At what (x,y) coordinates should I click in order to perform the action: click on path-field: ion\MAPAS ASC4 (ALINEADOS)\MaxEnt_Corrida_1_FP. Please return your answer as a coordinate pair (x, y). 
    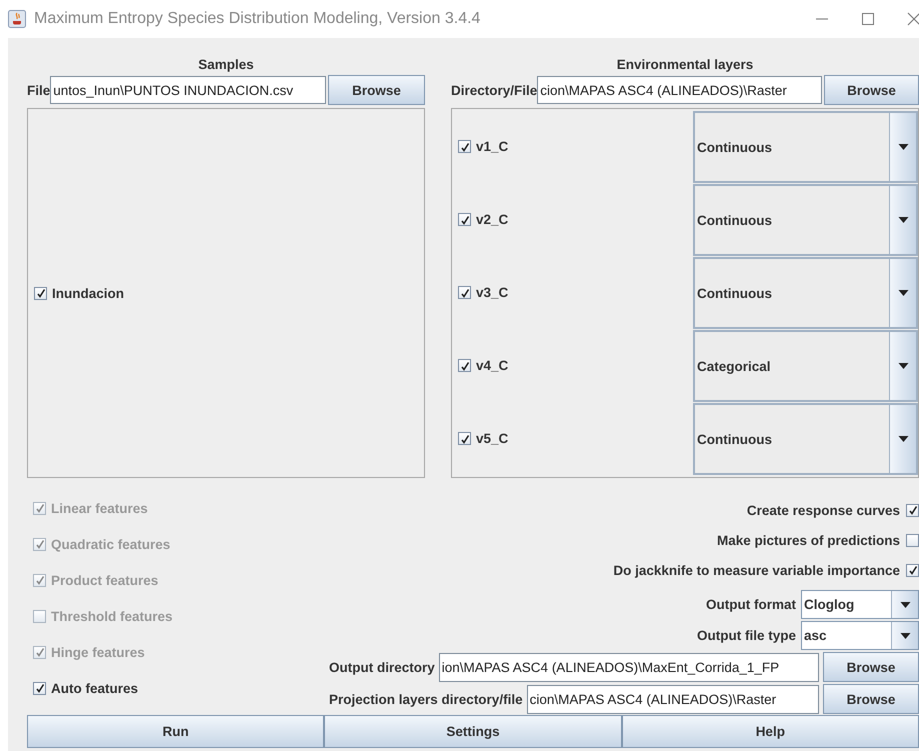
    Looking at the image, I should click on (628, 667).